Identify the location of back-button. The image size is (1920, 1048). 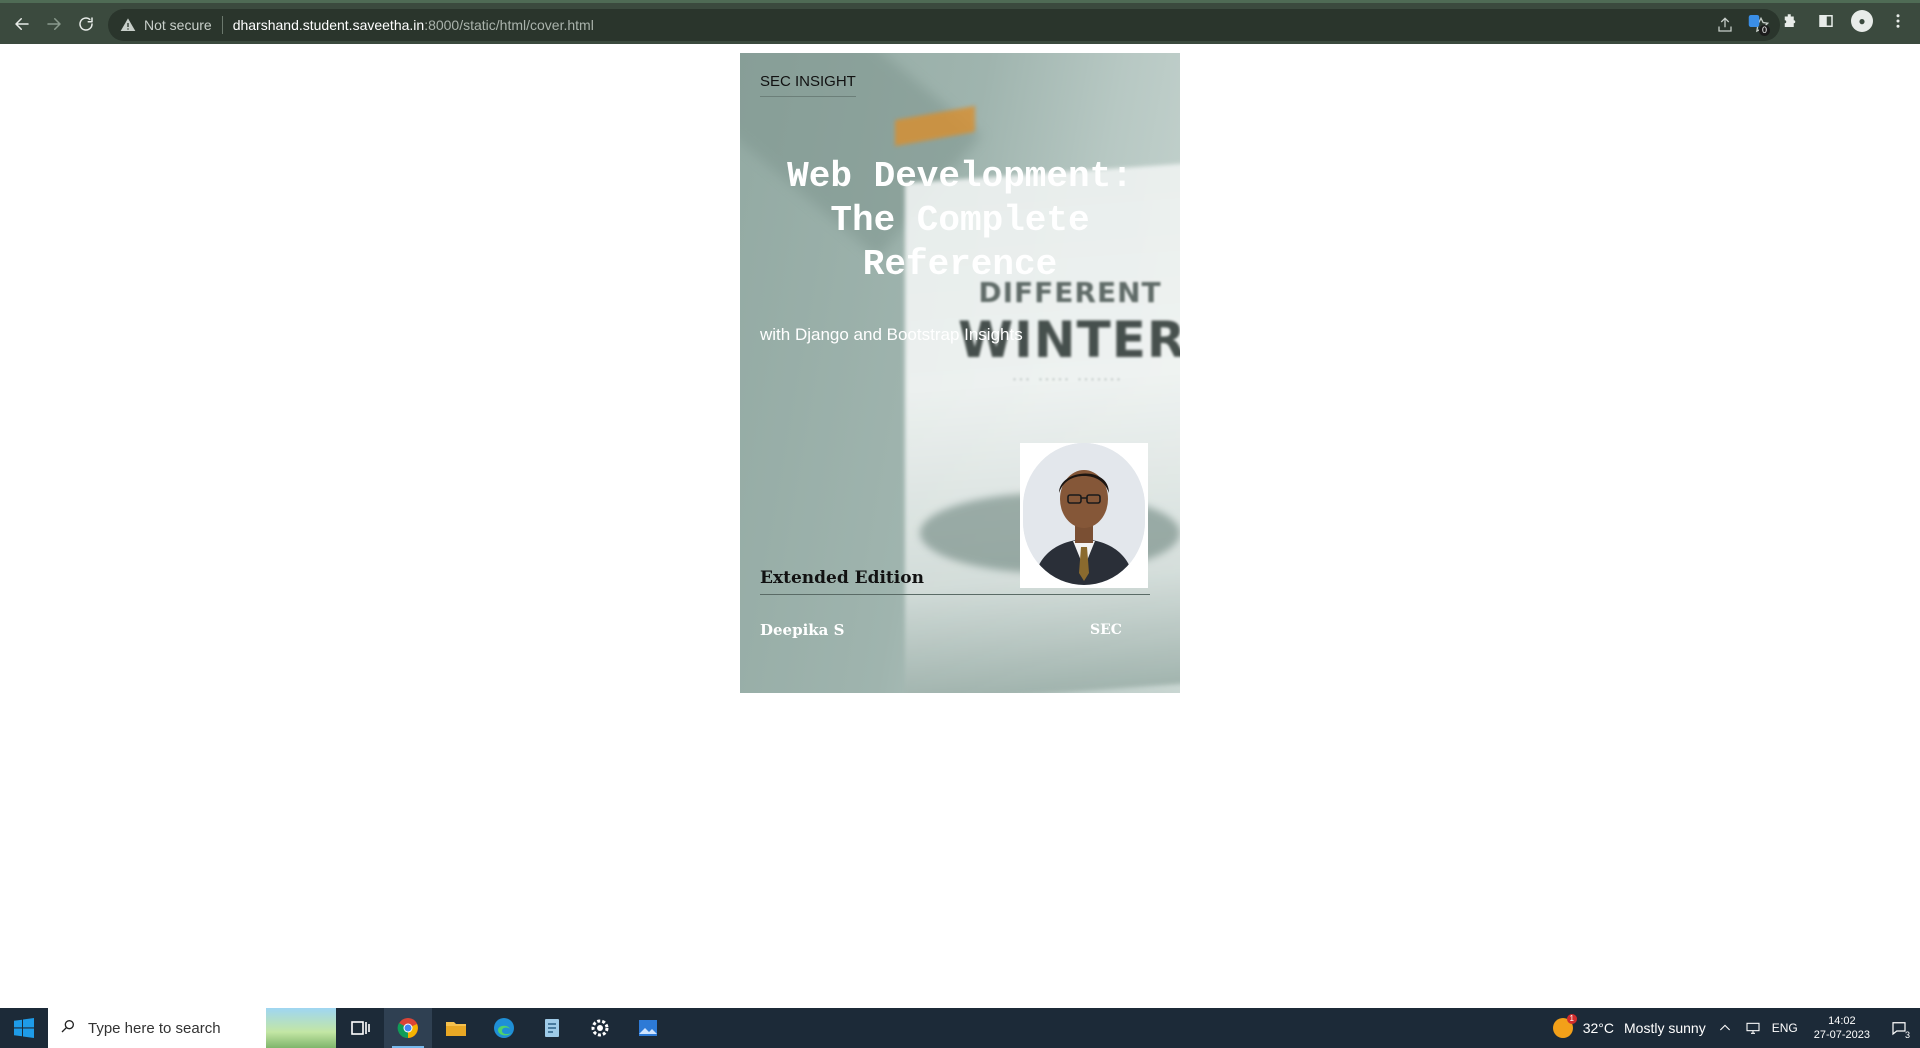
(22, 24).